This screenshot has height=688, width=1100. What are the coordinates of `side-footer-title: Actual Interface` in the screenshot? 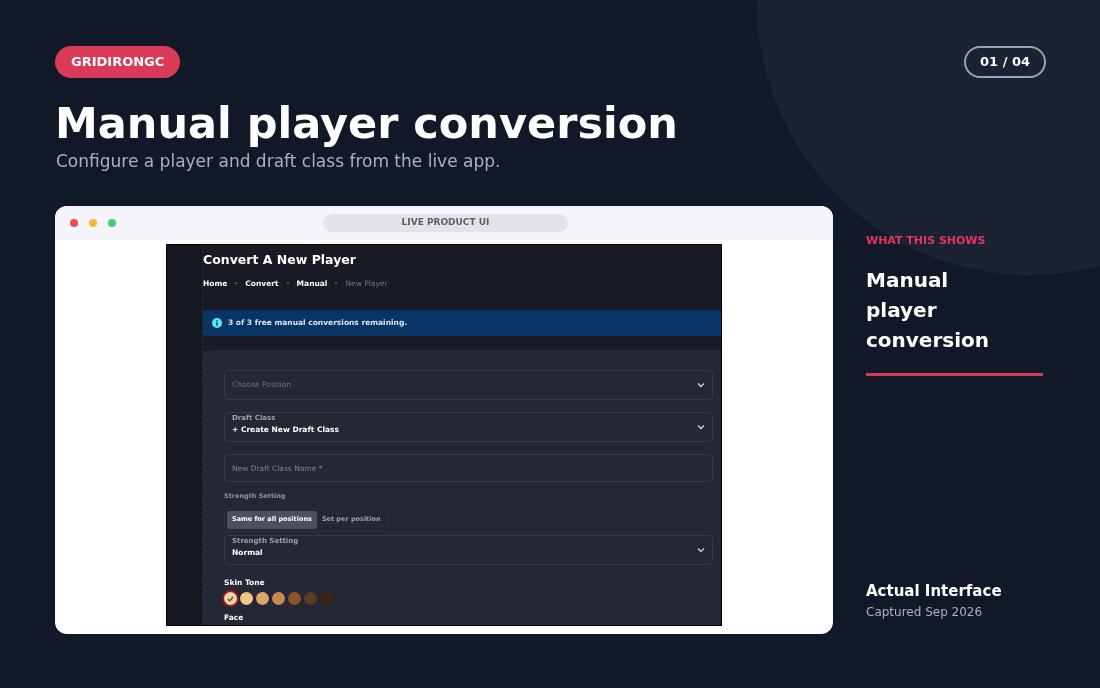 It's located at (934, 591).